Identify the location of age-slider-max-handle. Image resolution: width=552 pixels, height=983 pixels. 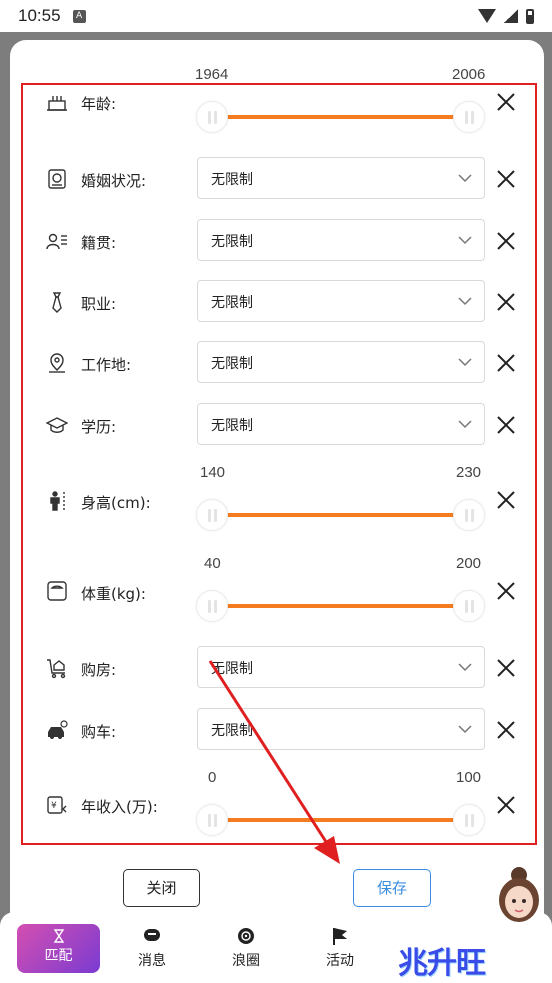
(469, 117).